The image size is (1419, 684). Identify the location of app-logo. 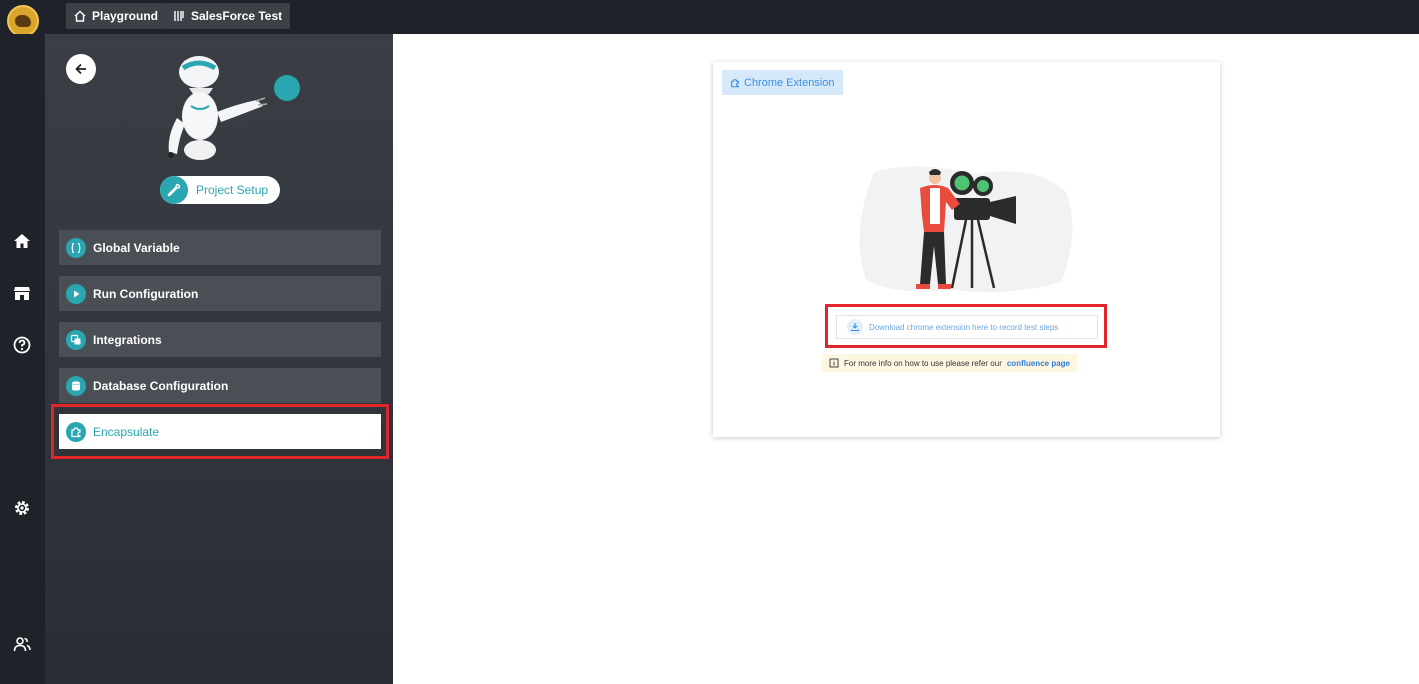
(23, 21).